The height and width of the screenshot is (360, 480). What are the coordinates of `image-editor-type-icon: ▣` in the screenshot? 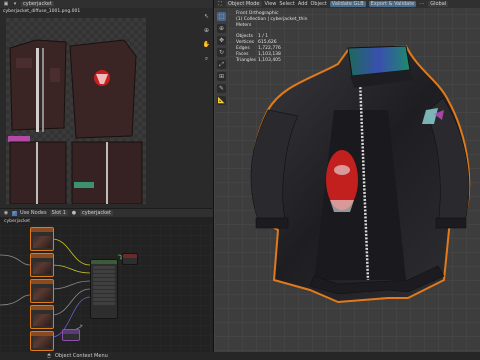 It's located at (6, 4).